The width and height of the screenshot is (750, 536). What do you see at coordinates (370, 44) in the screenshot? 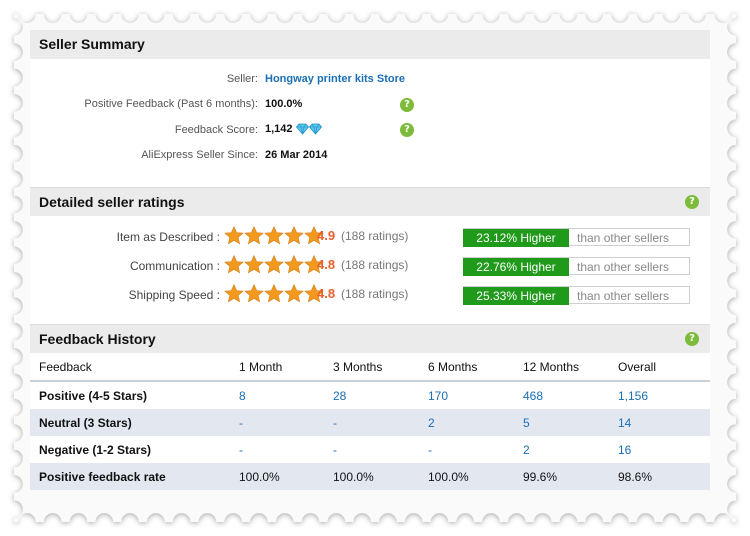
I see `seller-summary-header: Seller Summary` at bounding box center [370, 44].